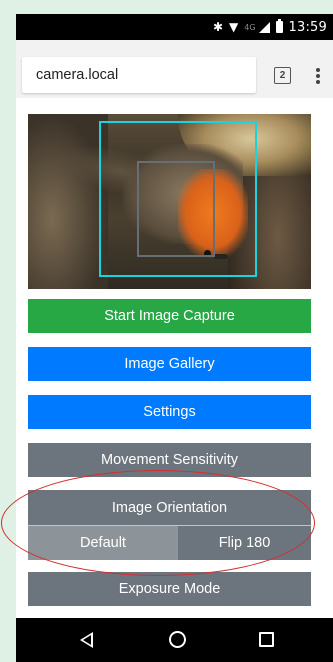 This screenshot has width=333, height=662. Describe the element at coordinates (279, 26) in the screenshot. I see `battery-icon` at that location.